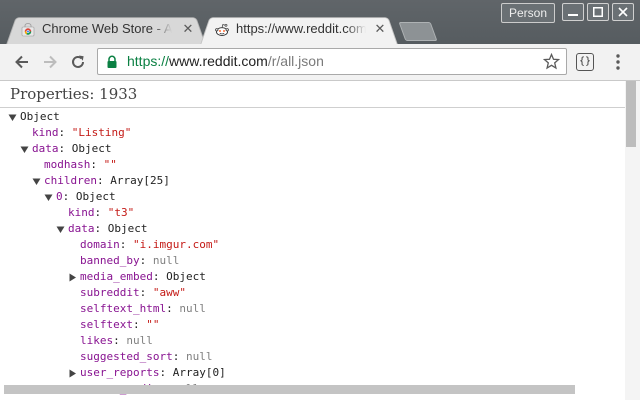 This screenshot has width=640, height=400. I want to click on json-entry: children: Array[25], so click(107, 180).